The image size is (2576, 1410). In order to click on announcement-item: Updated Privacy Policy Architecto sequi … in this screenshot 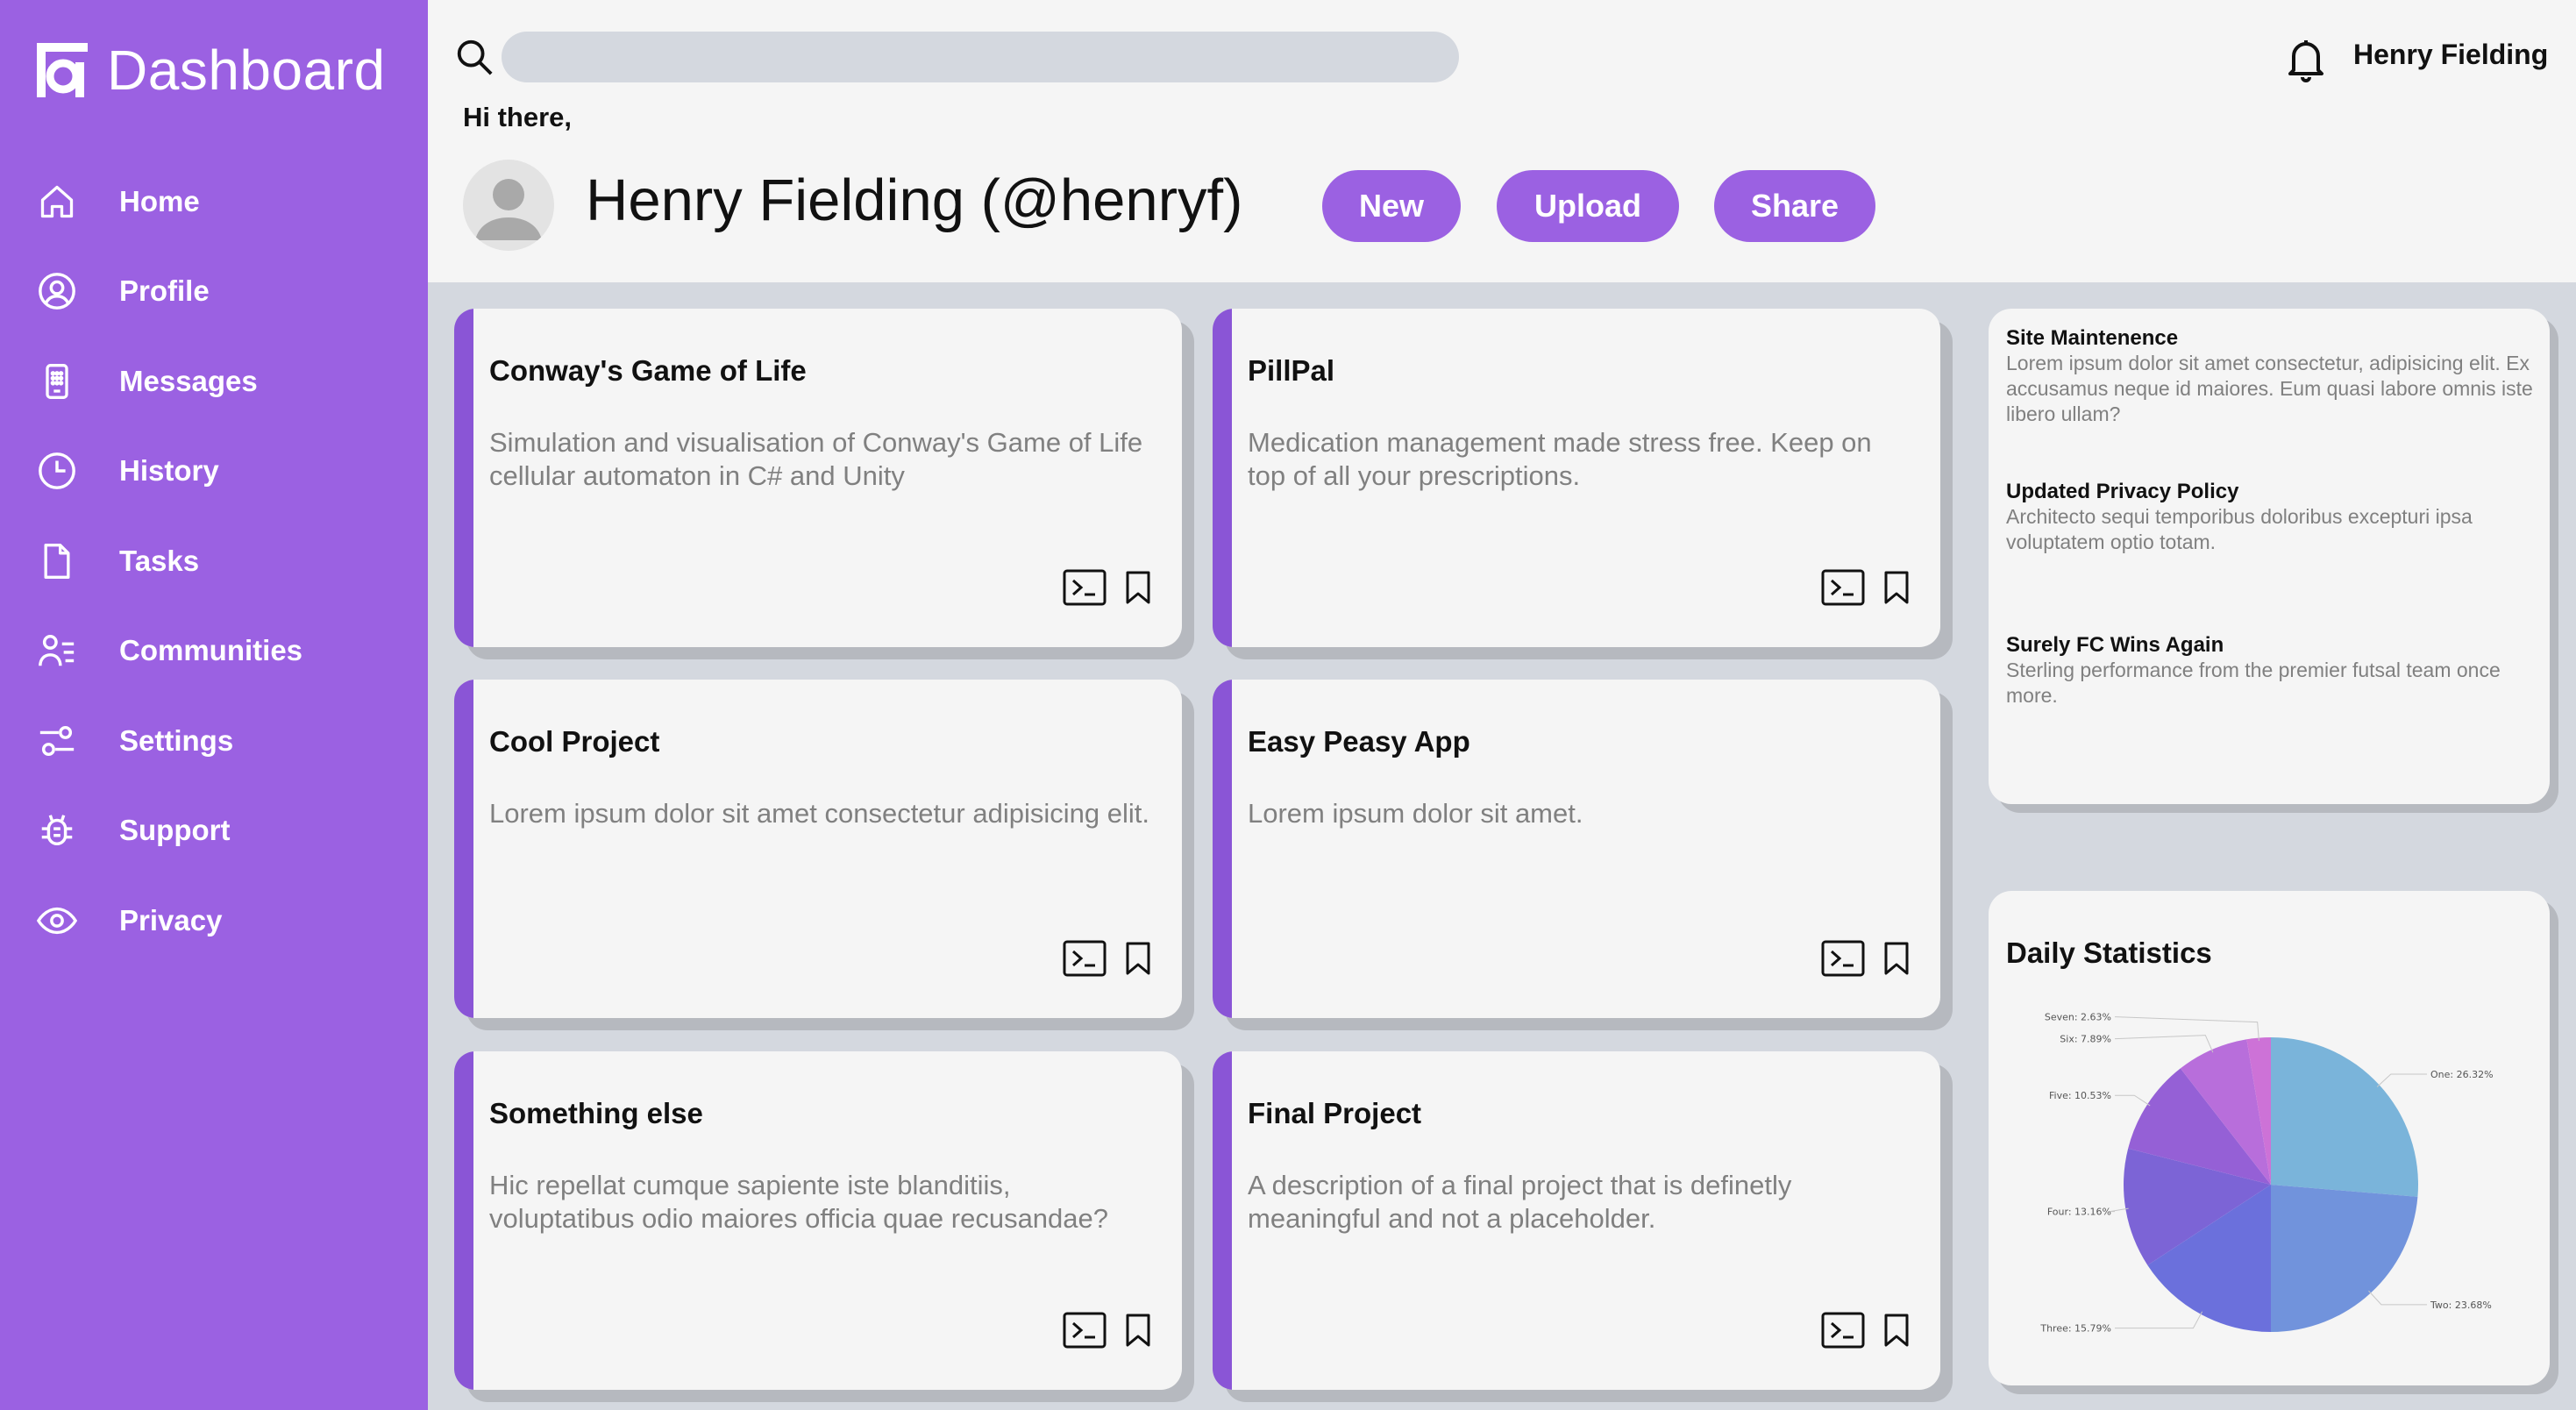, I will do `click(2271, 517)`.